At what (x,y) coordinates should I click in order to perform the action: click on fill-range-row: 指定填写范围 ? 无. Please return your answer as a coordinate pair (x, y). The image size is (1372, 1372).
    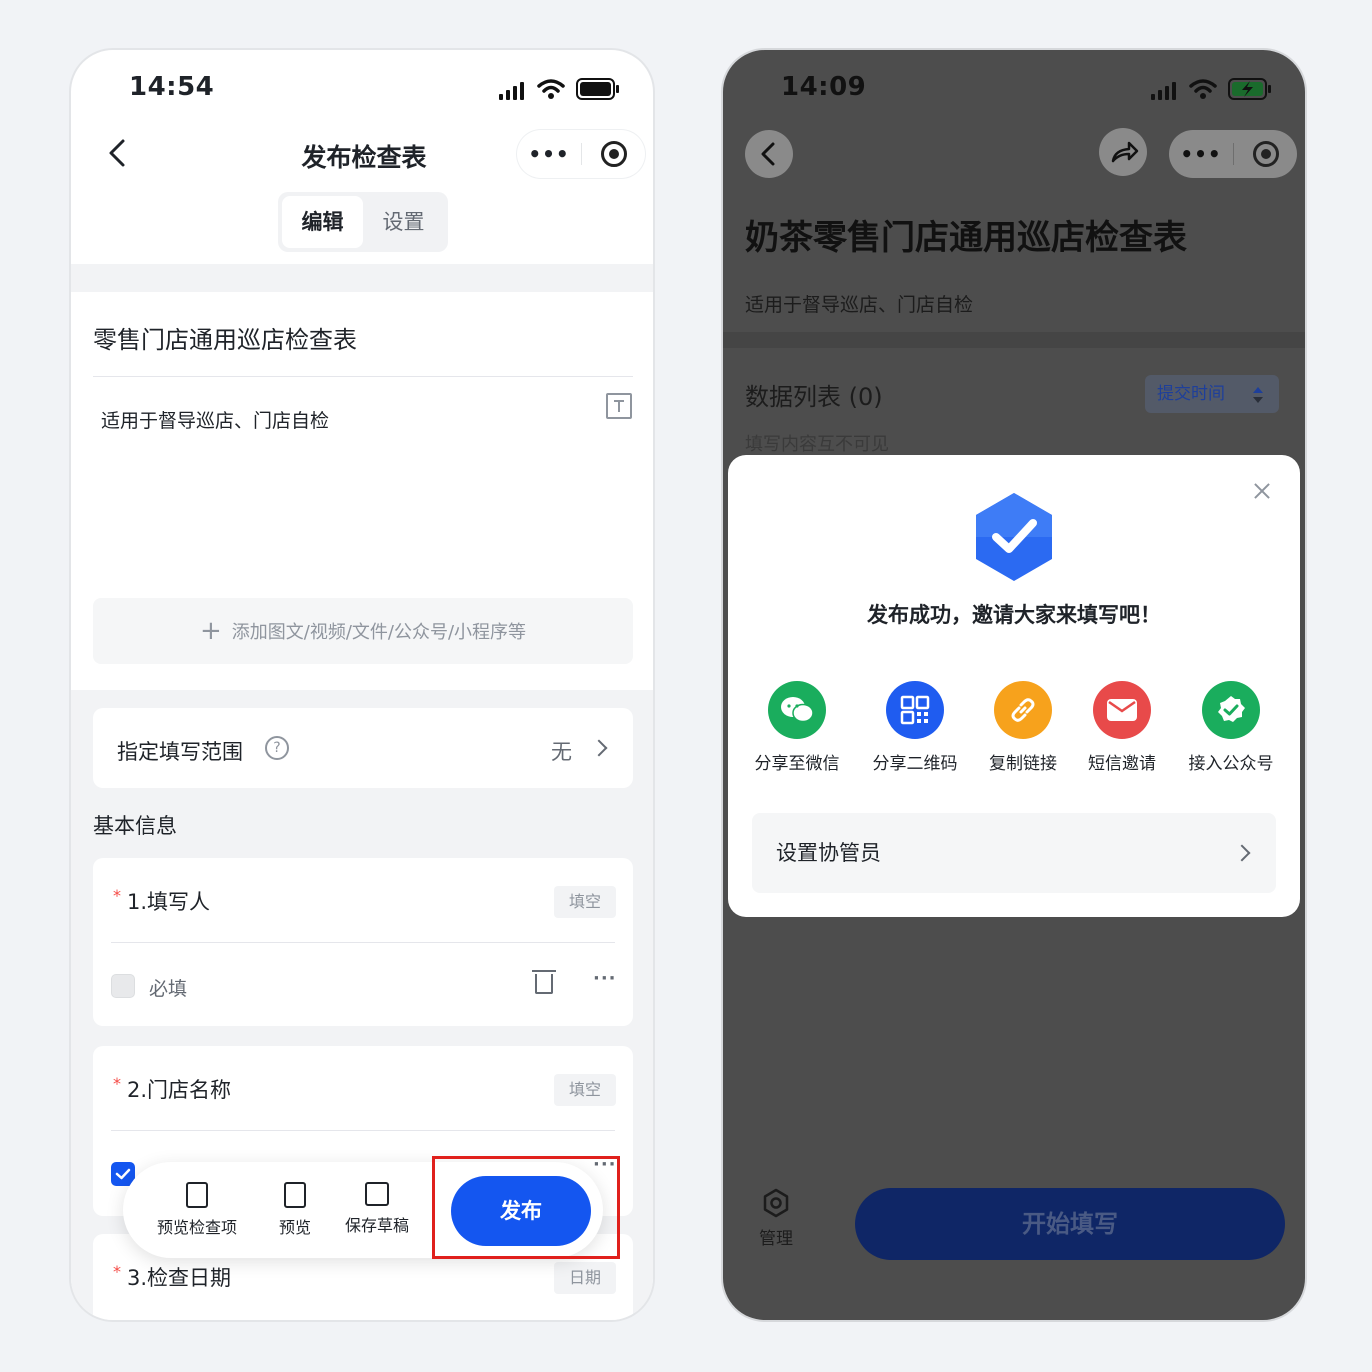
    Looking at the image, I should click on (363, 748).